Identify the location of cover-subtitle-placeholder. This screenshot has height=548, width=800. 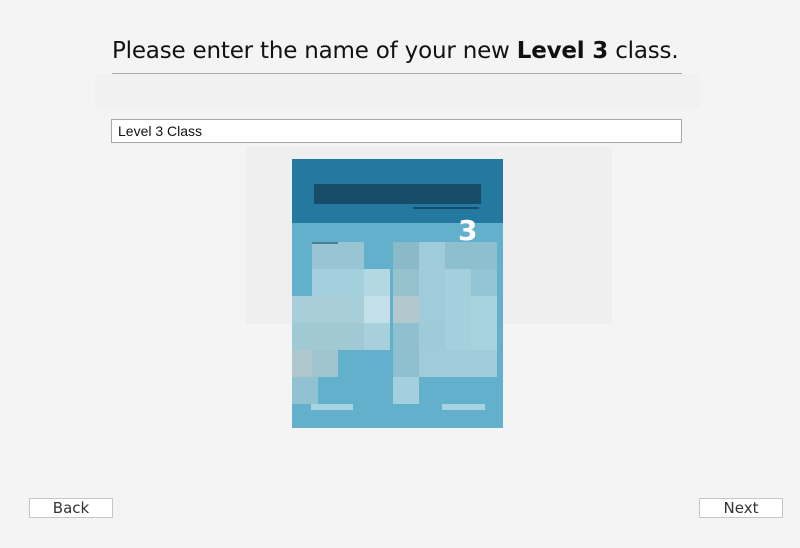
(446, 208).